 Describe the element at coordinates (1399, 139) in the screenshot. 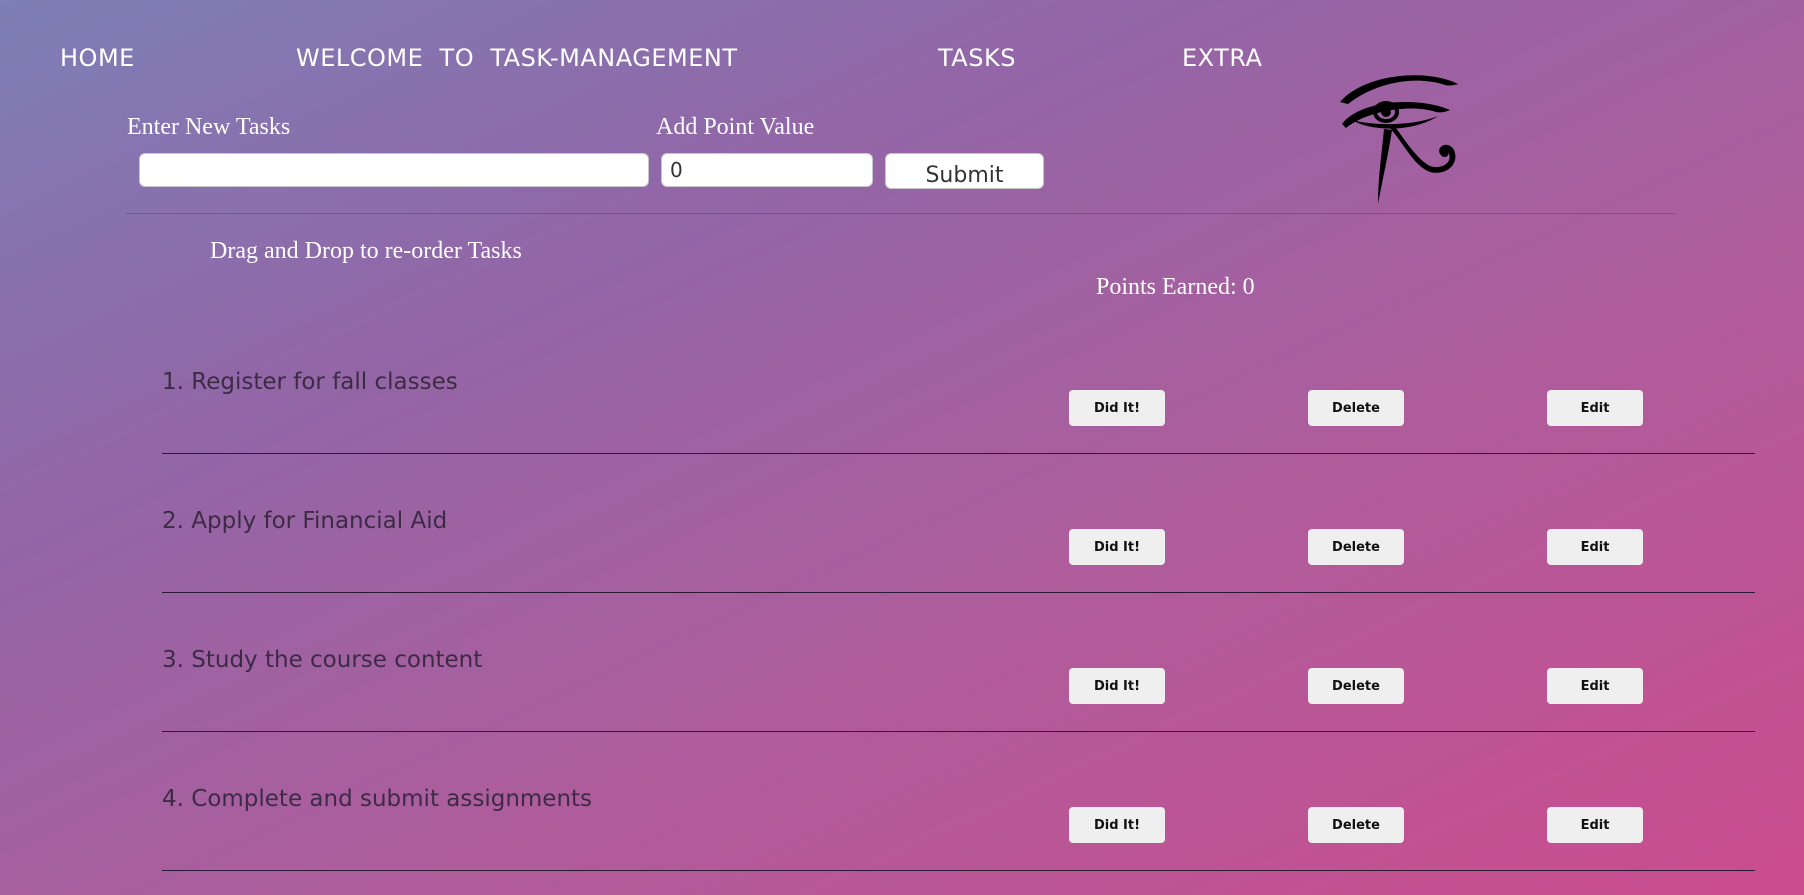

I see `eye-of-ra-icon` at that location.